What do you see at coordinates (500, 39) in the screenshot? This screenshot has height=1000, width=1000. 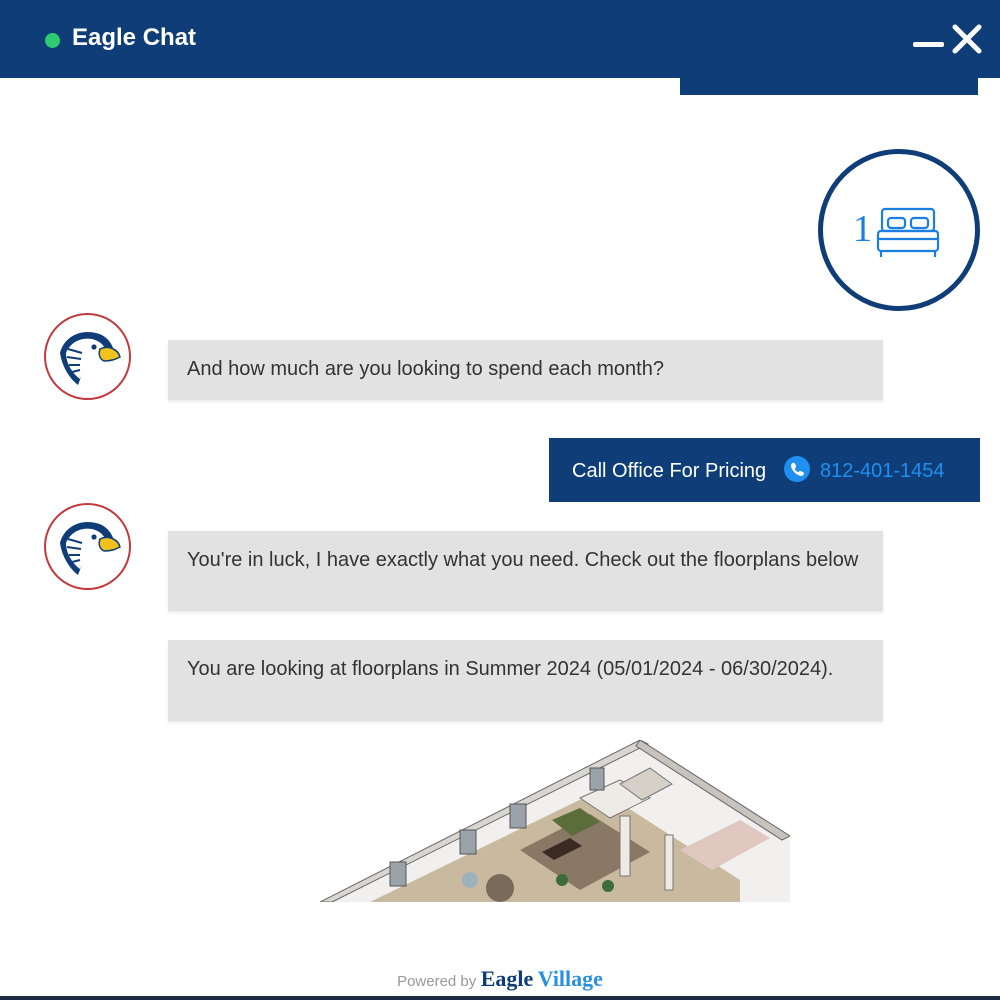 I see `chat-header: Eagle Chat` at bounding box center [500, 39].